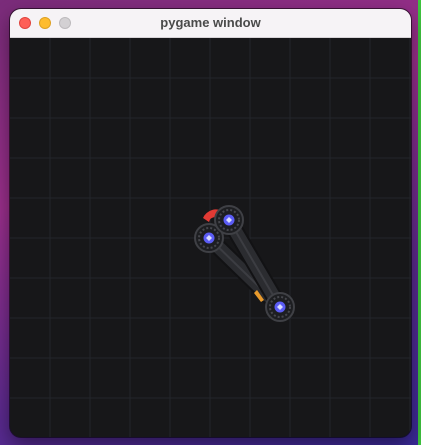  What do you see at coordinates (280, 307) in the screenshot?
I see `joint-end` at bounding box center [280, 307].